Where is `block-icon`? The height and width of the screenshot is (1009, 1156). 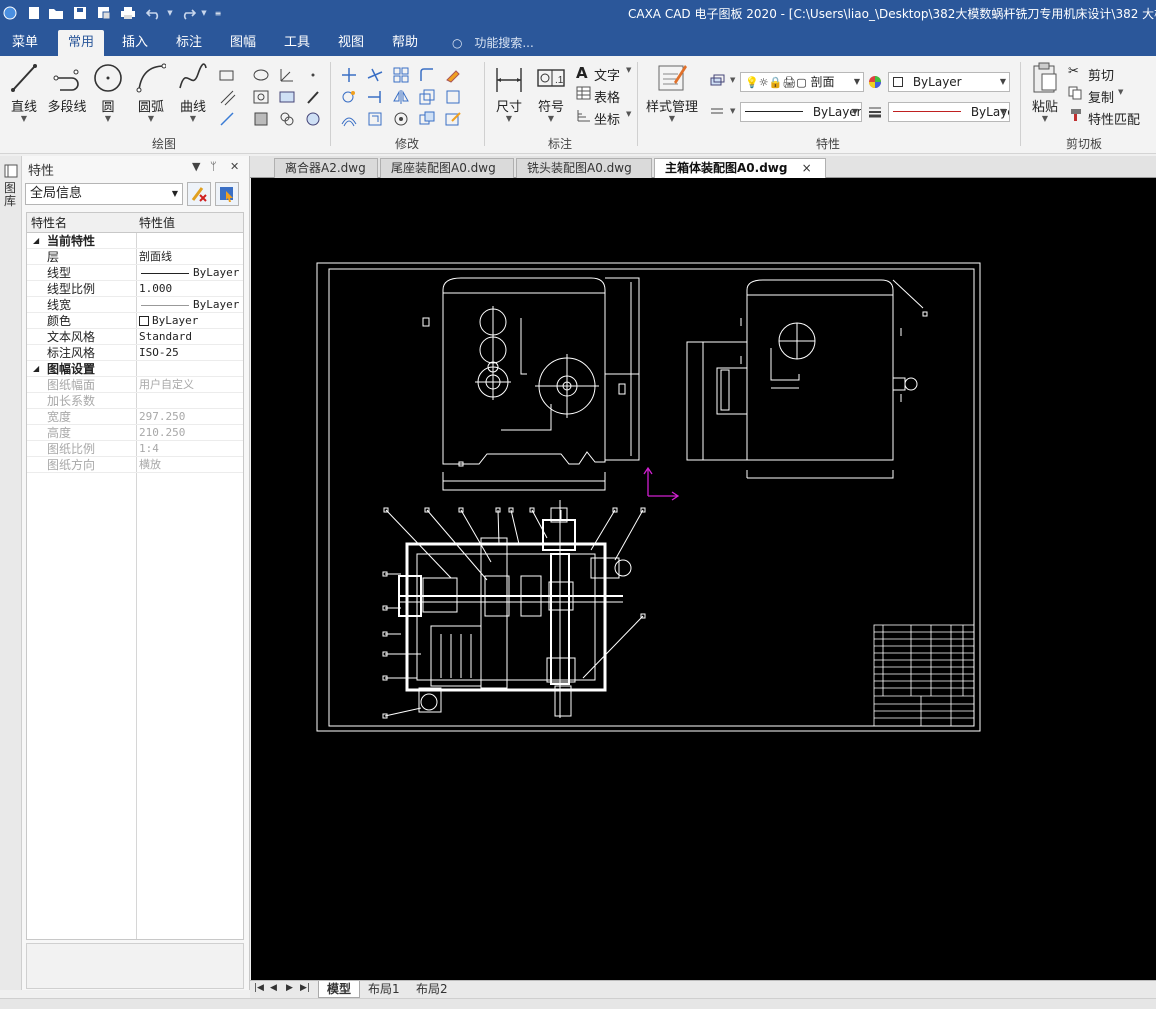
block-icon is located at coordinates (287, 97).